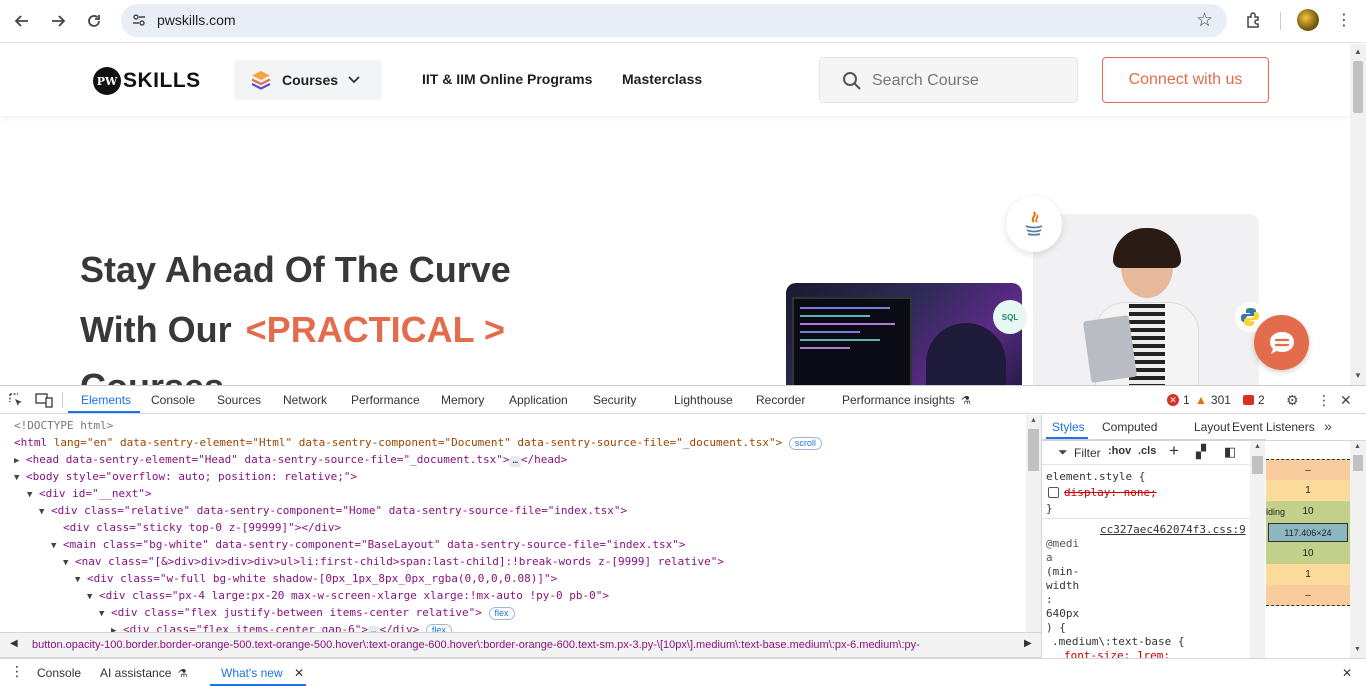  What do you see at coordinates (1358, 549) in the screenshot?
I see `box-model-scrollbar: ▲ ▼` at bounding box center [1358, 549].